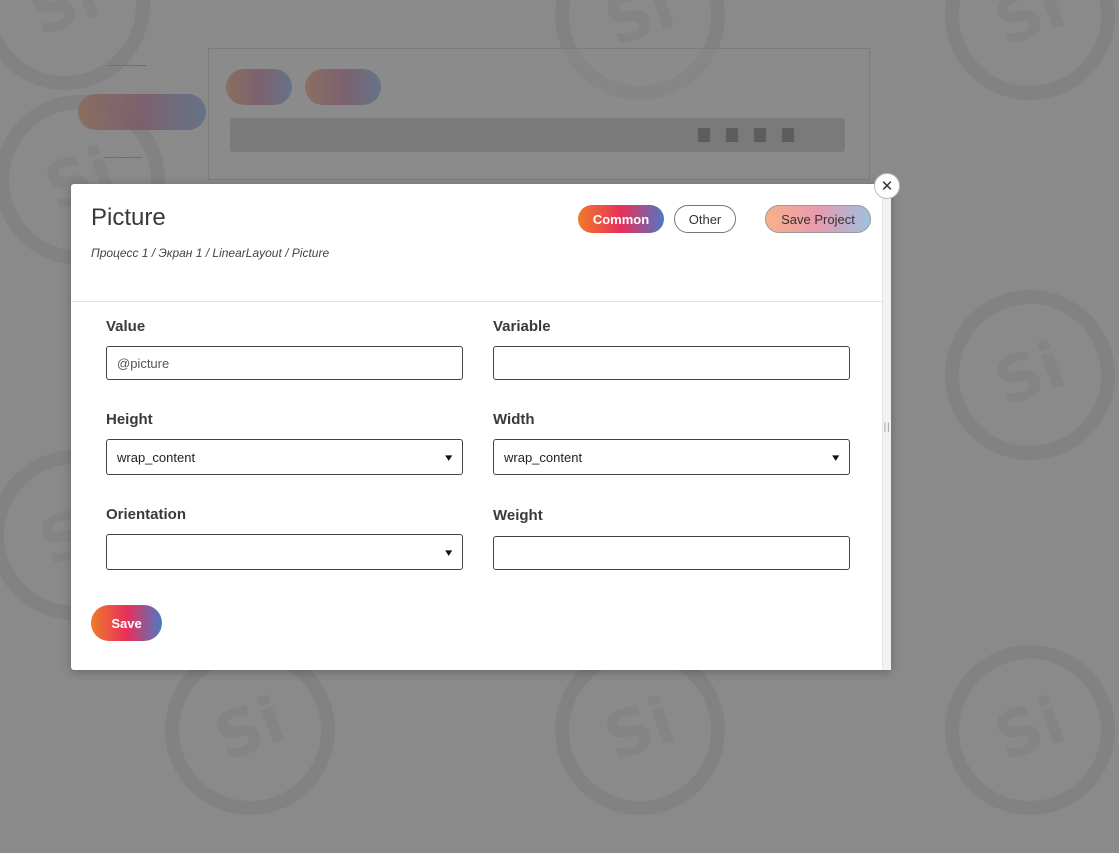 This screenshot has height=853, width=1119. Describe the element at coordinates (142, 112) in the screenshot. I see `sidebar-active-pill` at that location.